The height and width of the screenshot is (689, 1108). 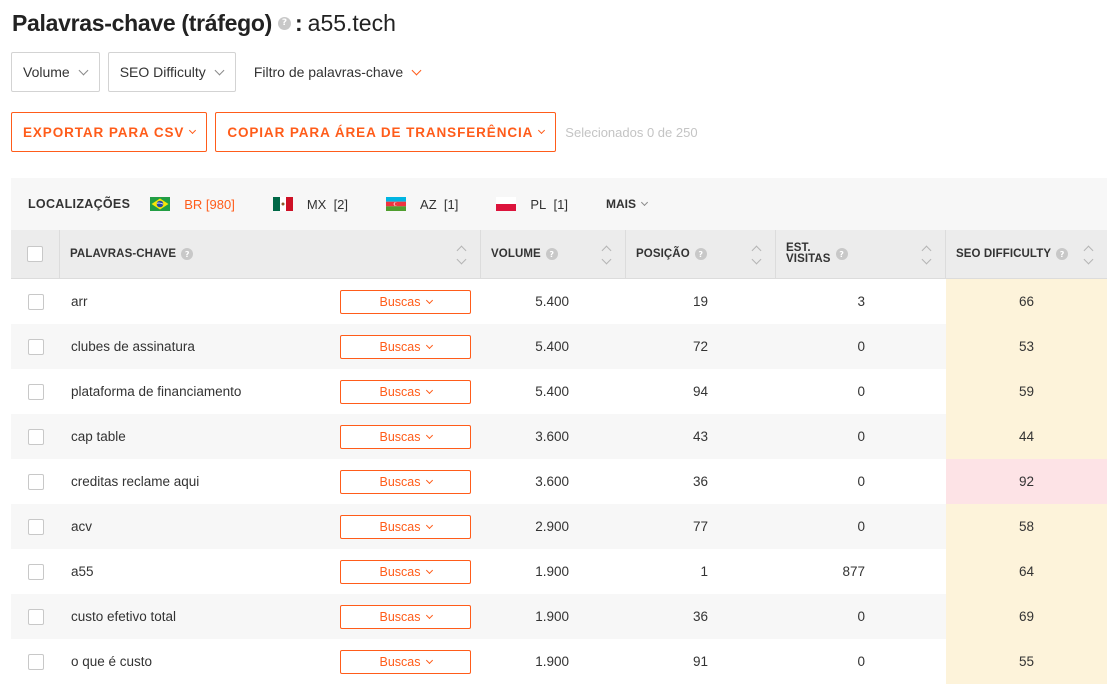 What do you see at coordinates (627, 204) in the screenshot?
I see `more-locations-dropdown: MAIS` at bounding box center [627, 204].